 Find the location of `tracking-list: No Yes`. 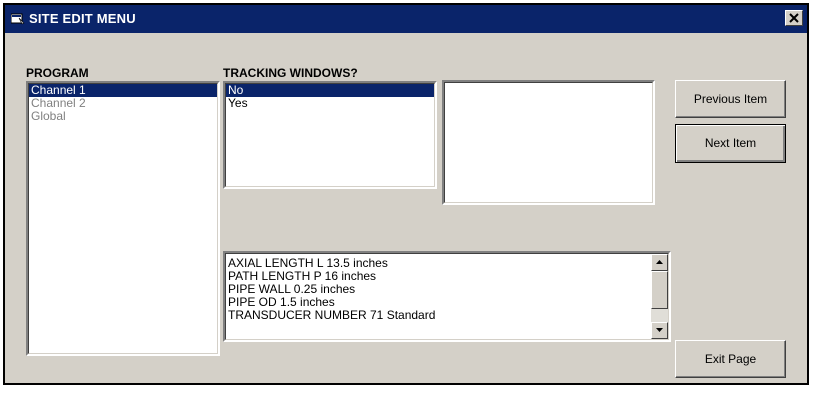

tracking-list: No Yes is located at coordinates (330, 135).